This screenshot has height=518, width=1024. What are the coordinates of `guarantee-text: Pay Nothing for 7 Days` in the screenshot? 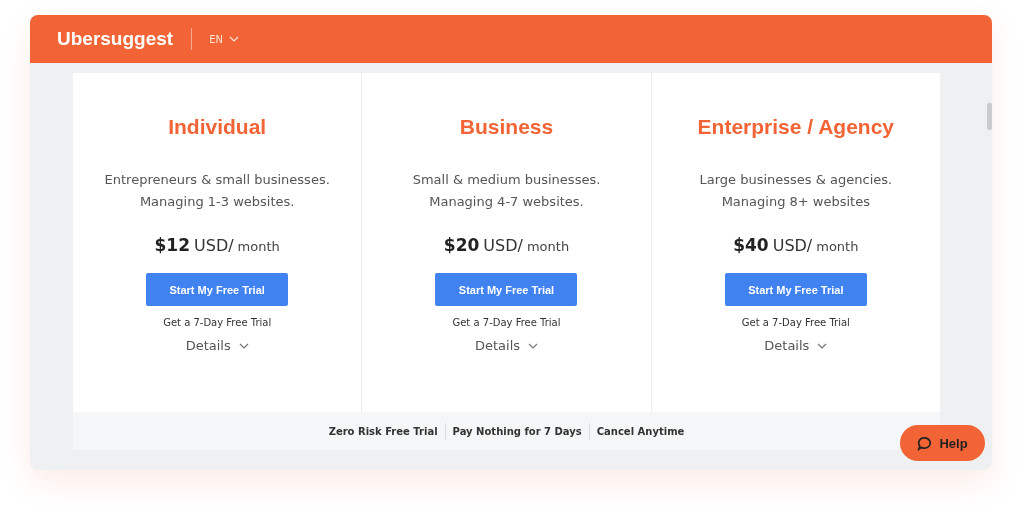 It's located at (516, 431).